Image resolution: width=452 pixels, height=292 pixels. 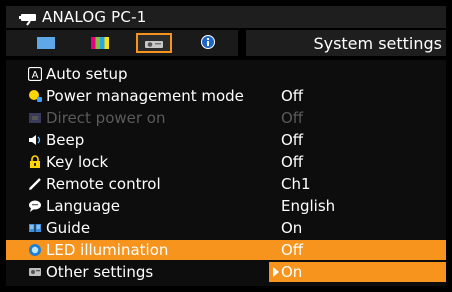 What do you see at coordinates (100, 272) in the screenshot?
I see `menu-item-label: Other settings` at bounding box center [100, 272].